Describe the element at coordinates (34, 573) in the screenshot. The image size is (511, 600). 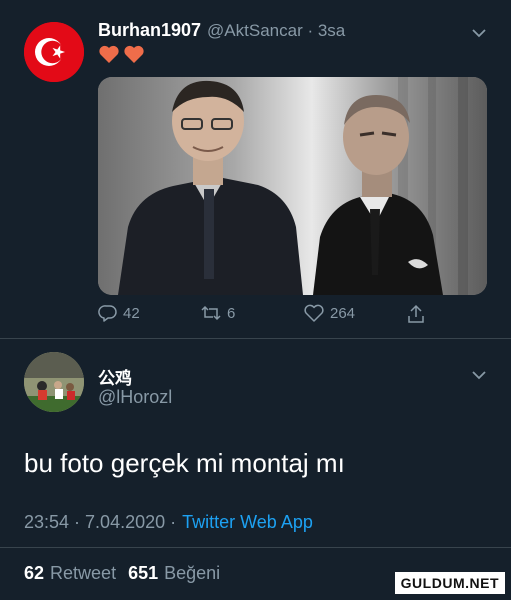
I see `retweet-total: 62` at that location.